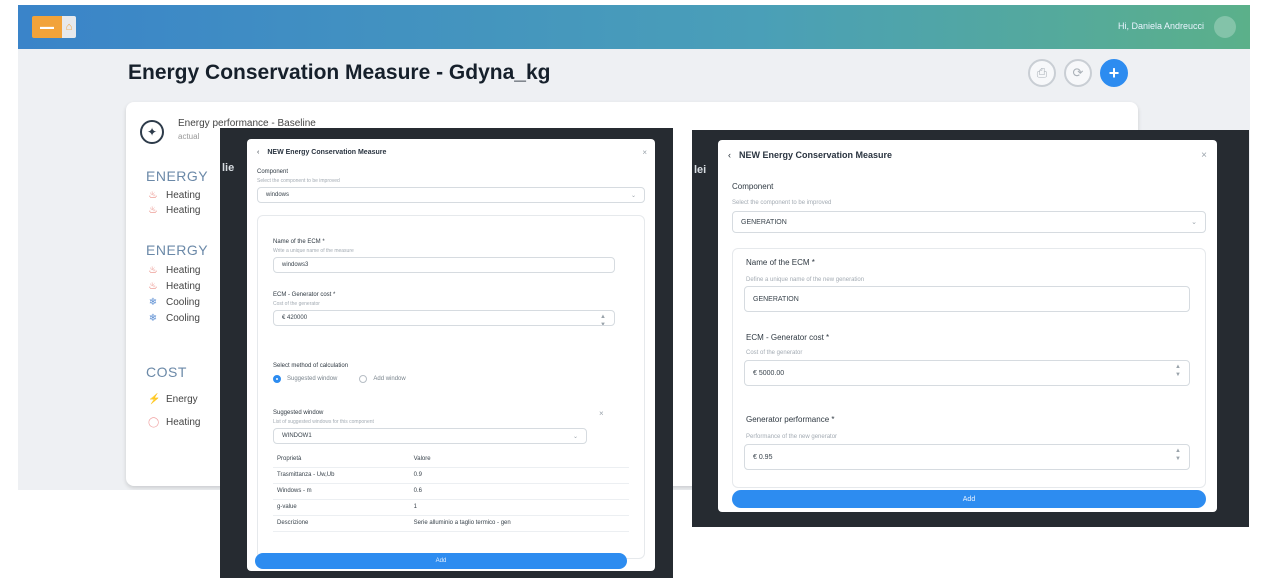  Describe the element at coordinates (339, 379) in the screenshot. I see `method-radio-group: Suggested window Add window` at that location.